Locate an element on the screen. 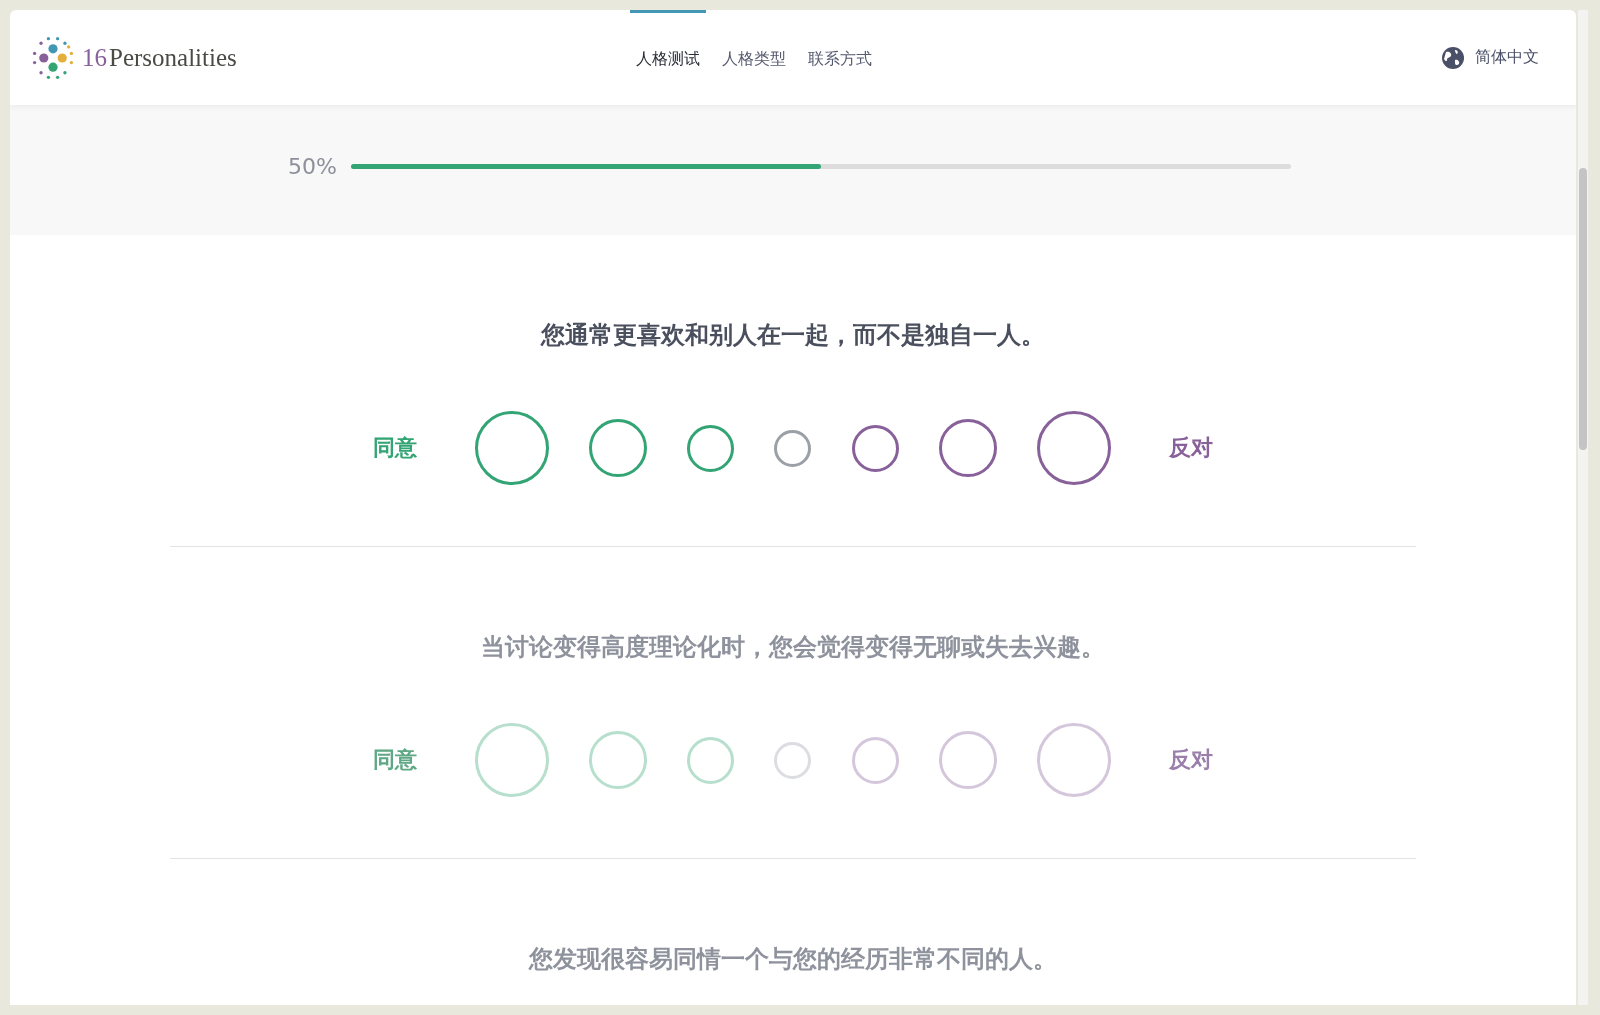 The image size is (1600, 1015). globe-icon is located at coordinates (1453, 57).